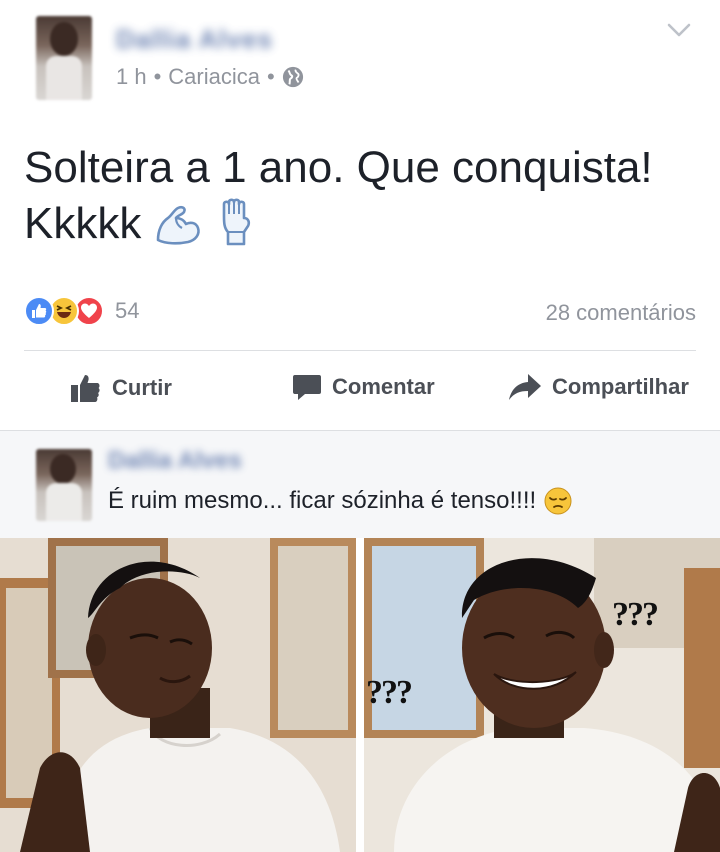  I want to click on post-header: Dallia Alves 1 h • Cariacica •, so click(360, 56).